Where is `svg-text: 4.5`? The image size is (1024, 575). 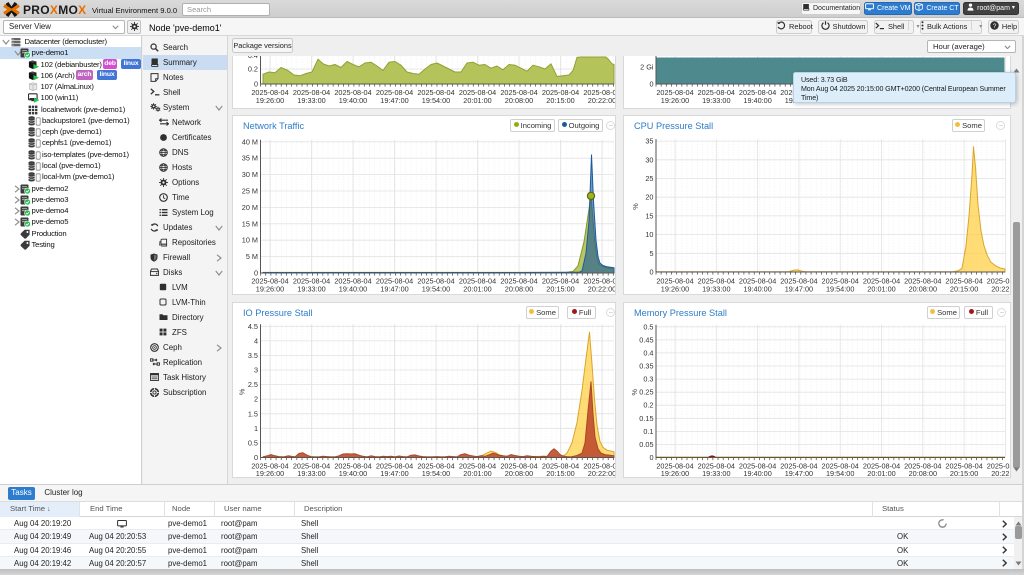
svg-text: 4.5 is located at coordinates (253, 326).